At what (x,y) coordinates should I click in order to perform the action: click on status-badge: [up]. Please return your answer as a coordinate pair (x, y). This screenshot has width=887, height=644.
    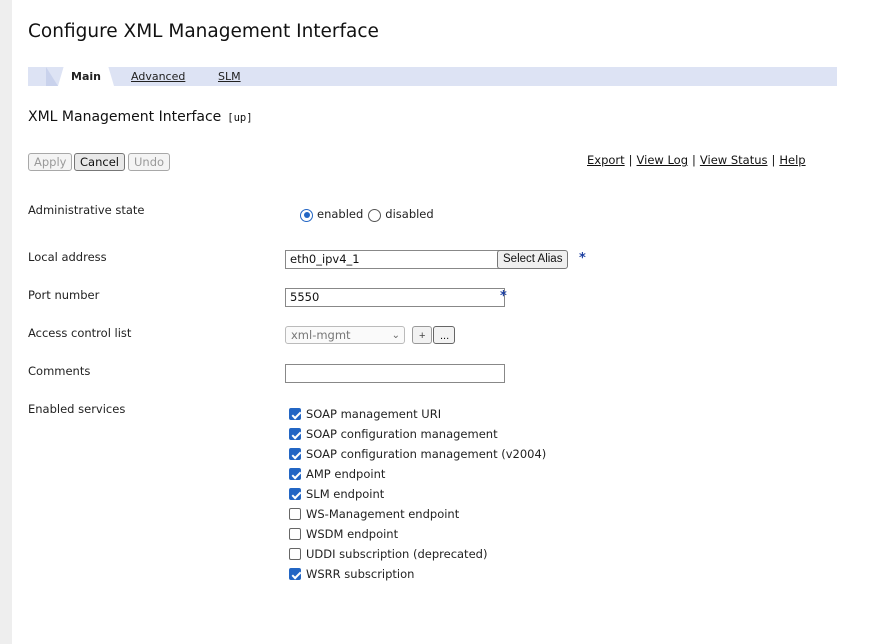
    Looking at the image, I should click on (239, 118).